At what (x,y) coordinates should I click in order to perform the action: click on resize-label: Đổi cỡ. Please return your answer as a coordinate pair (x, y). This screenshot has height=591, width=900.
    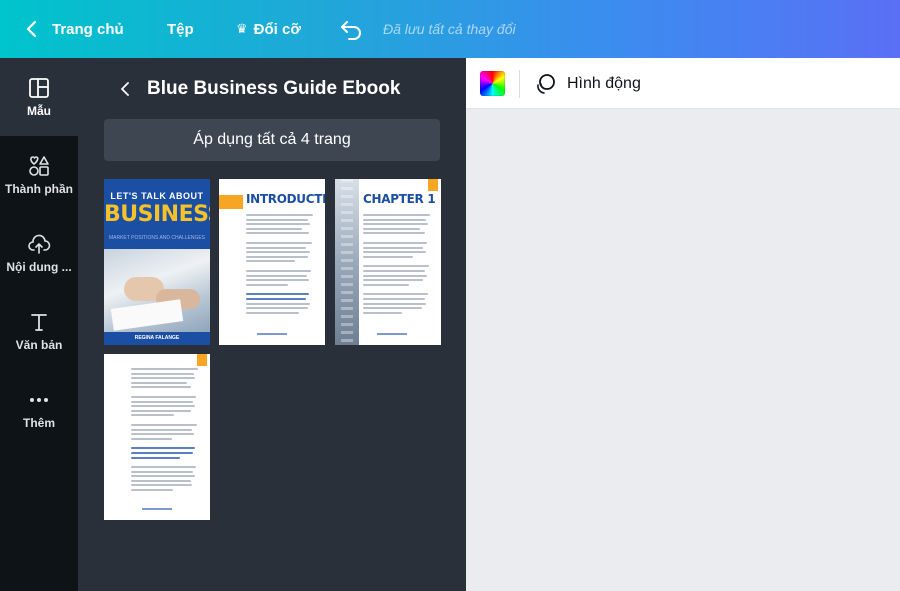
    Looking at the image, I should click on (277, 29).